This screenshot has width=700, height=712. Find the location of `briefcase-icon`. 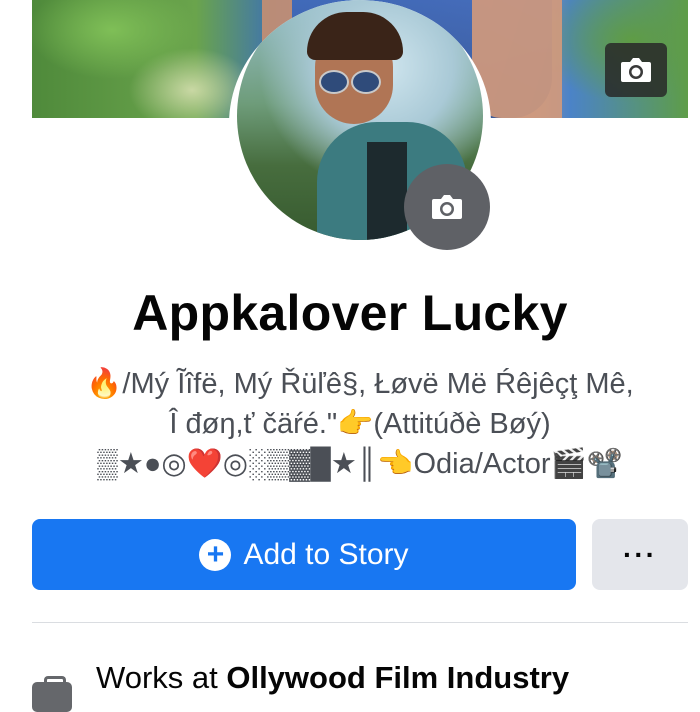

briefcase-icon is located at coordinates (52, 694).